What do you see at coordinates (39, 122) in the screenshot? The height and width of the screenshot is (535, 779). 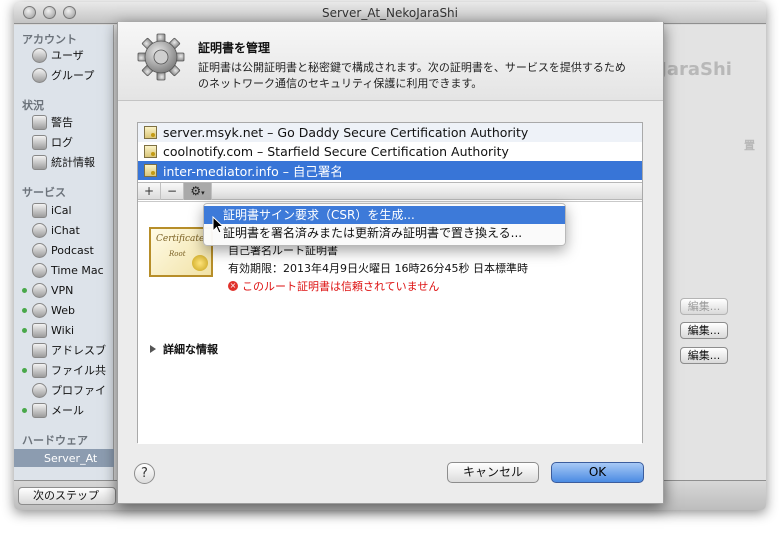 I see `alert-icon` at bounding box center [39, 122].